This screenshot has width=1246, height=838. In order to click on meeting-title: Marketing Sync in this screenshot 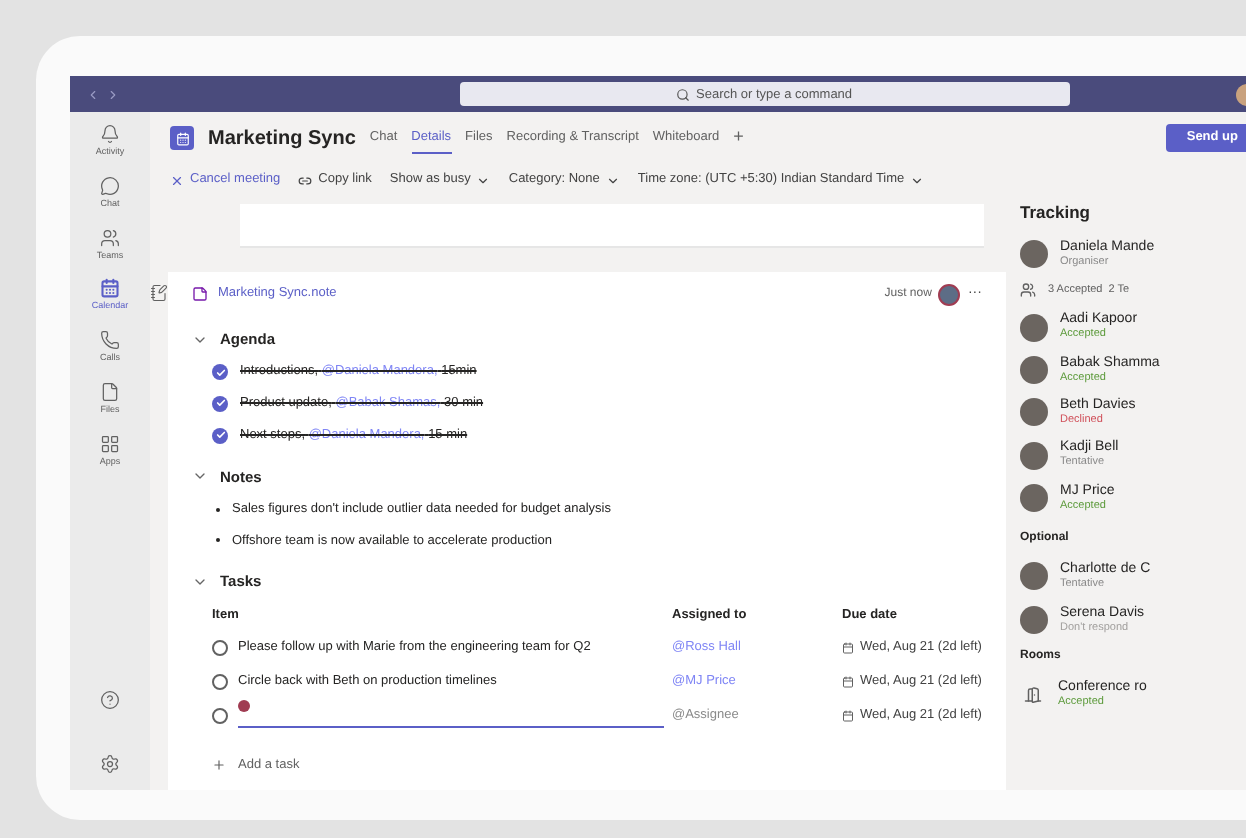, I will do `click(282, 139)`.